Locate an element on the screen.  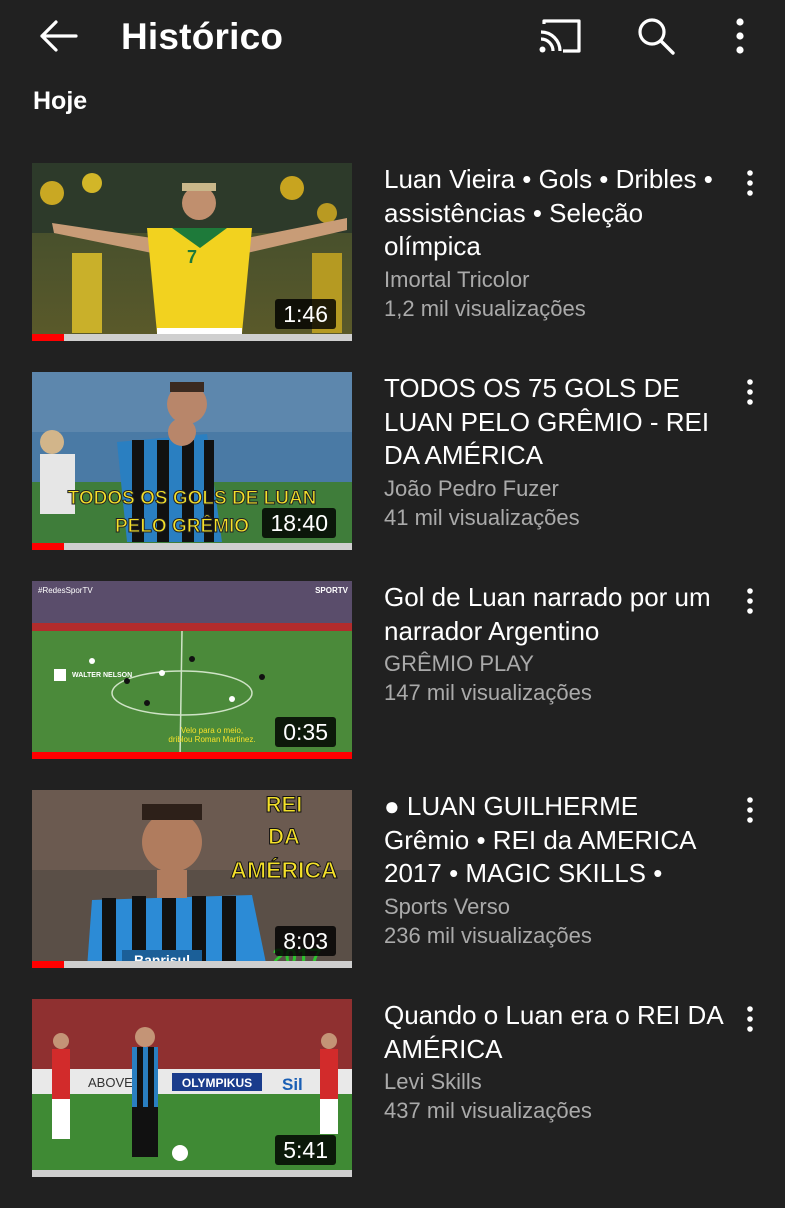
thumbnail-caption: DA is located at coordinates (284, 836).